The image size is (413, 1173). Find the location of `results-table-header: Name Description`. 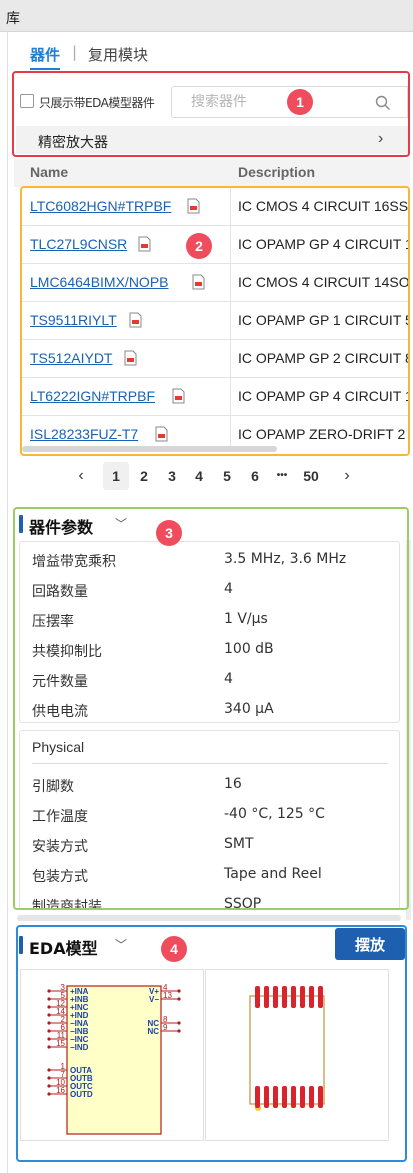

results-table-header: Name Description is located at coordinates (212, 173).